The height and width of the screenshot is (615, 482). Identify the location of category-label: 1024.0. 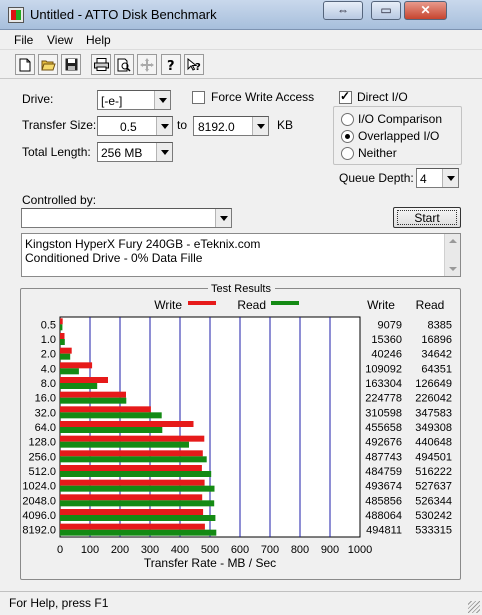
(39, 487).